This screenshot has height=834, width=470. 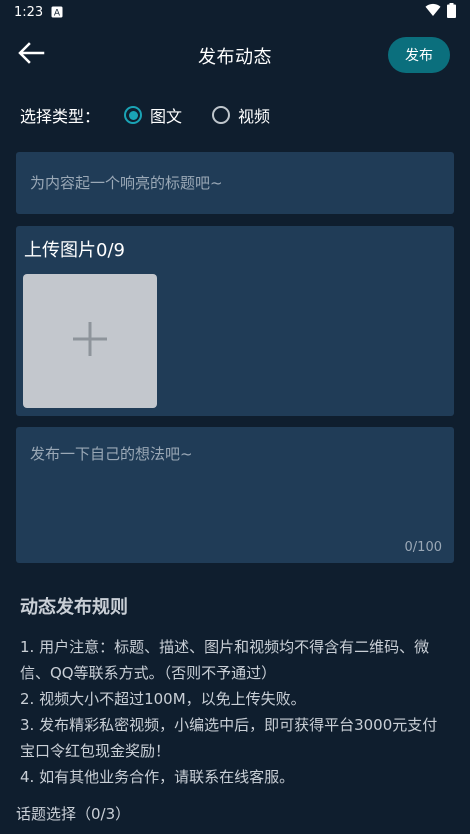 I want to click on type-select-row: 选择类型： 图文 视频, so click(x=160, y=115).